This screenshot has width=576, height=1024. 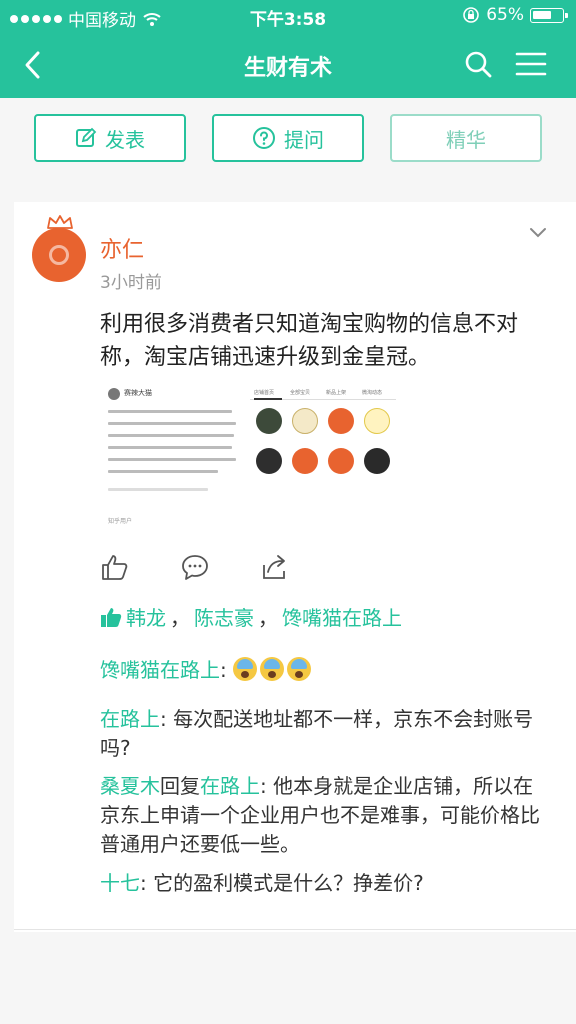 I want to click on image-tab: 新品上架, so click(x=336, y=393).